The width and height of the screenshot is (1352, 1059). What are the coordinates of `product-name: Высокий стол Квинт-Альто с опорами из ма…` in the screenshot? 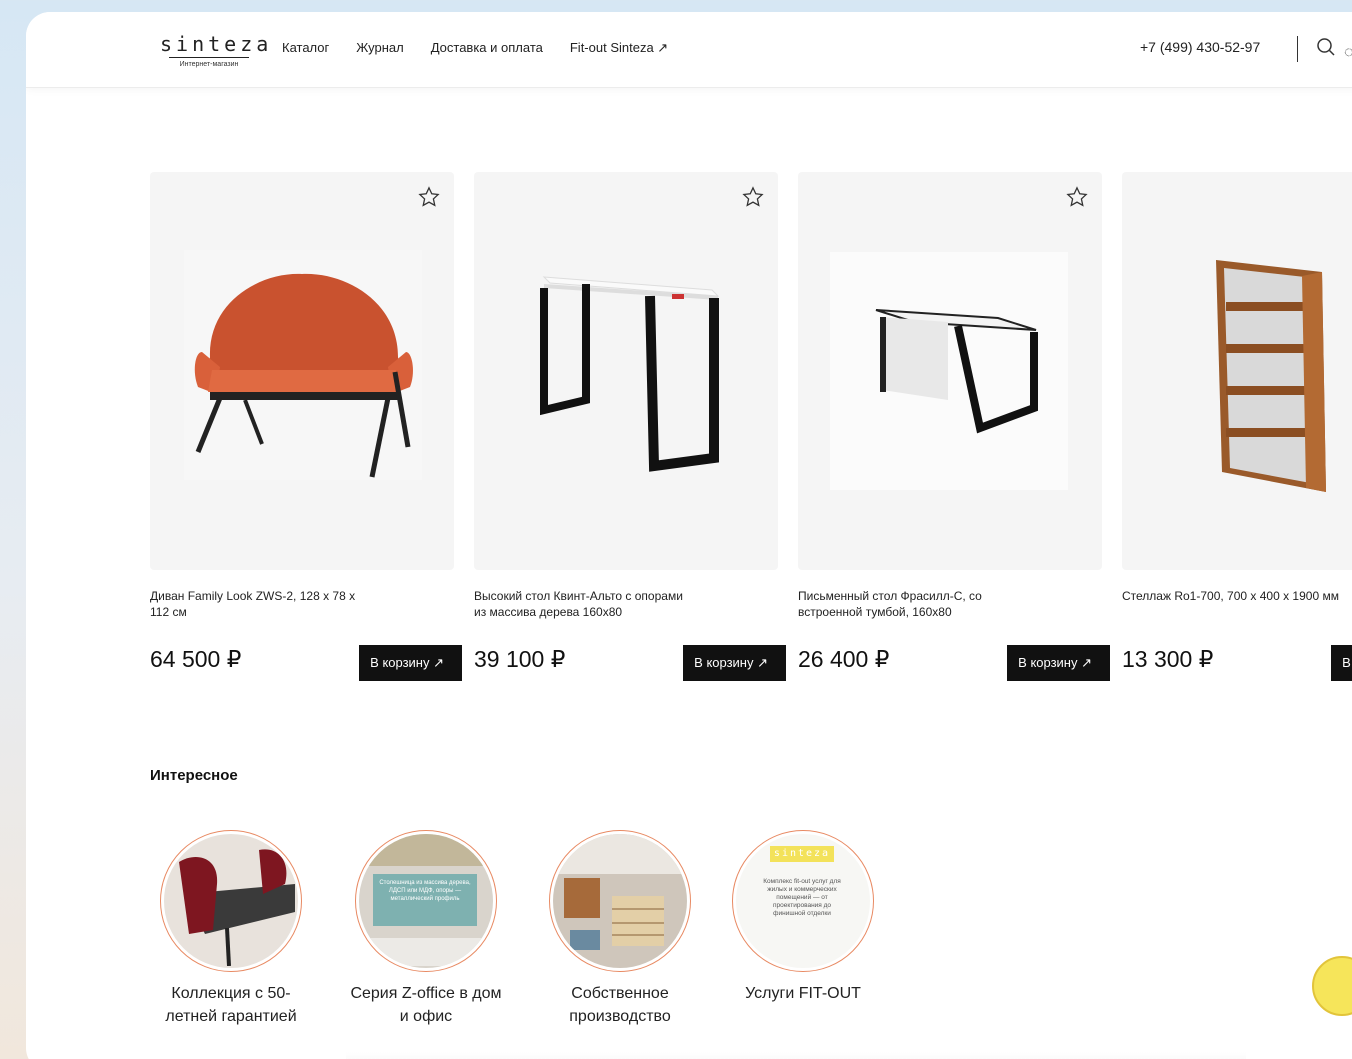 It's located at (584, 612).